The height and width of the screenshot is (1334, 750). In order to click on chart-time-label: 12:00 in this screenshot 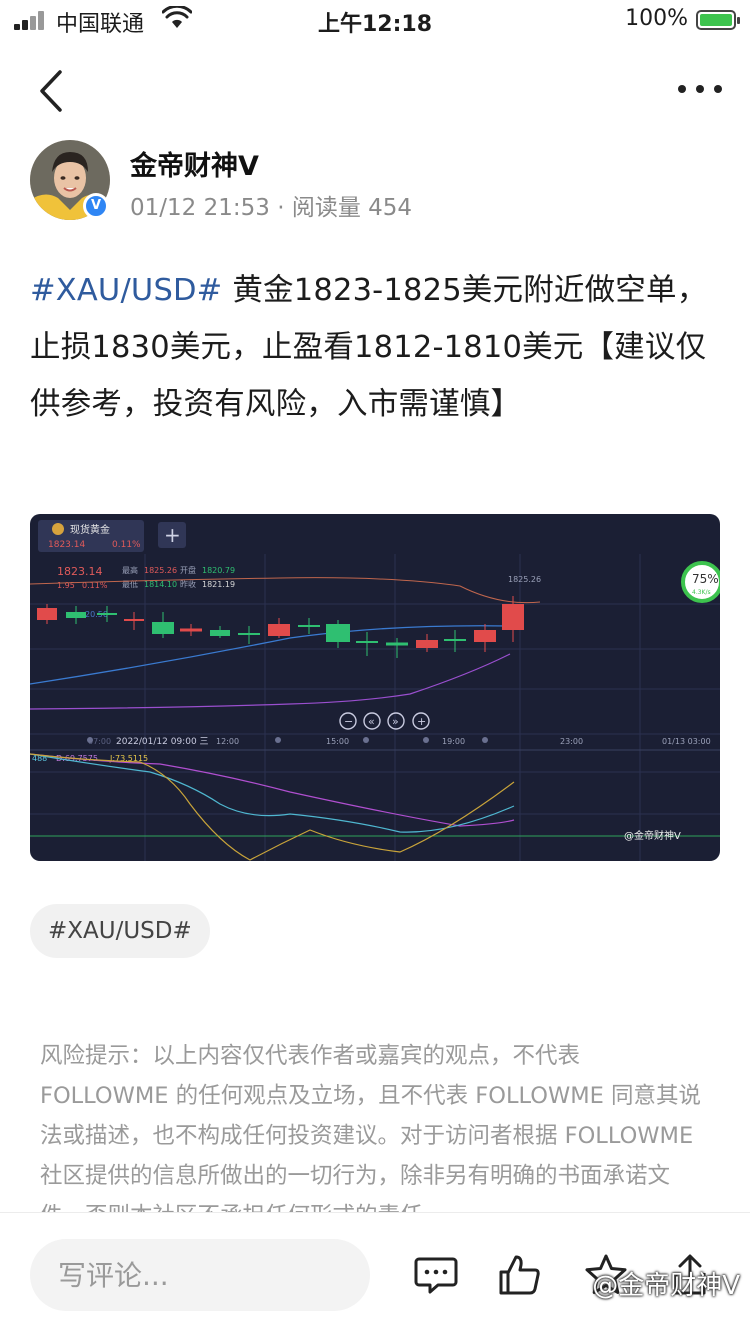, I will do `click(227, 741)`.